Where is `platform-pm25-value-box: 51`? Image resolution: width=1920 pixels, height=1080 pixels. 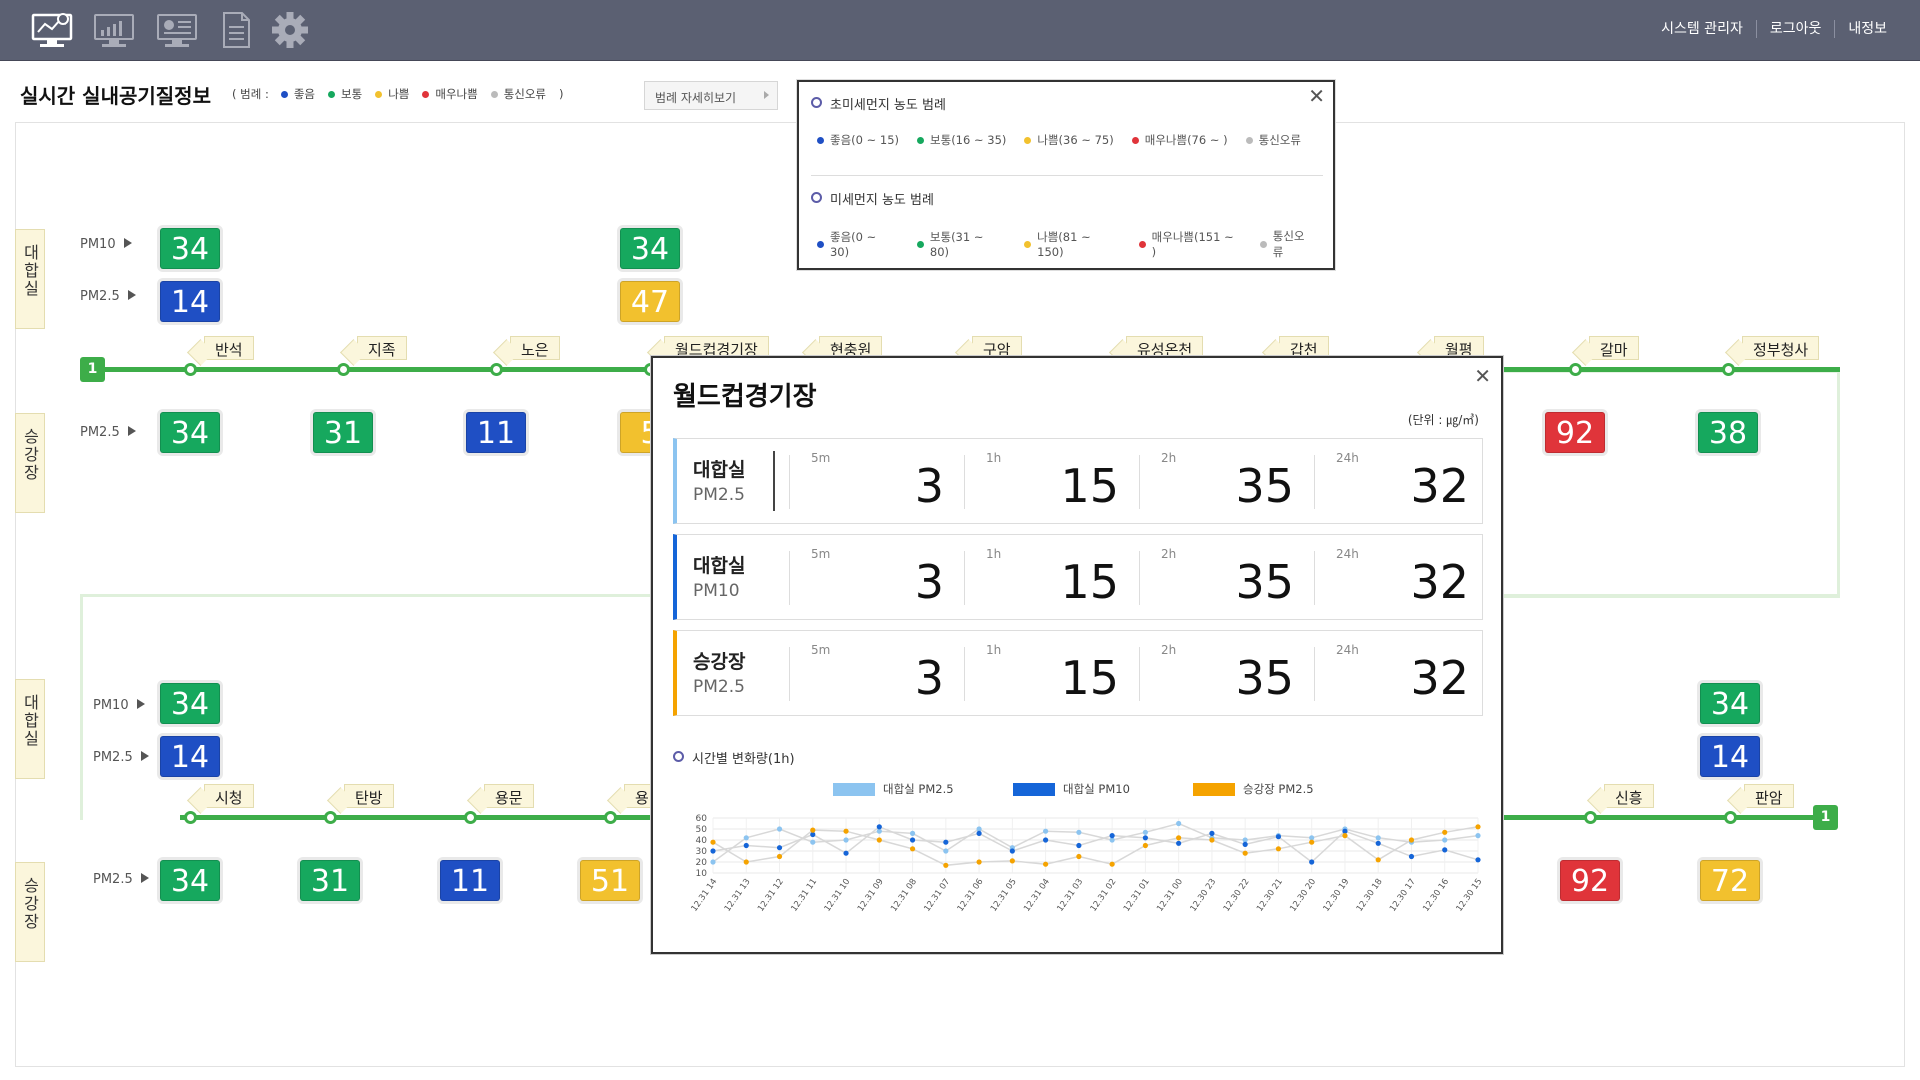
platform-pm25-value-box: 51 is located at coordinates (610, 880).